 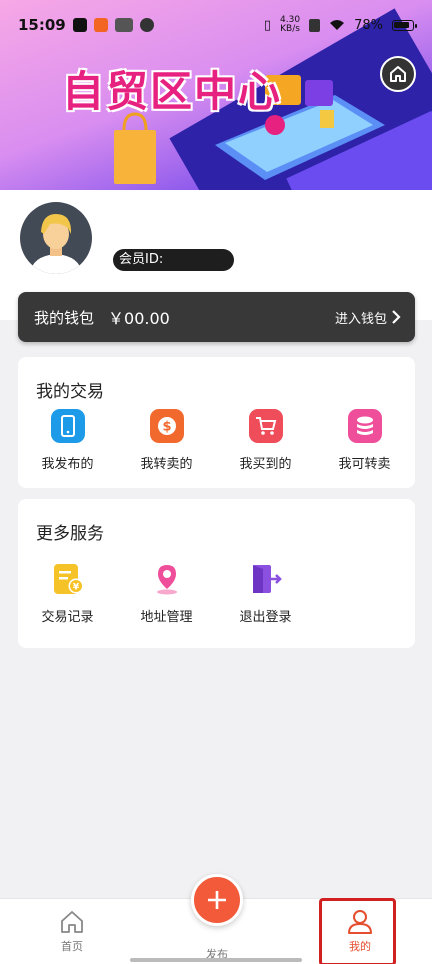 I want to click on banner-title: 自贸区中心, so click(x=172, y=91).